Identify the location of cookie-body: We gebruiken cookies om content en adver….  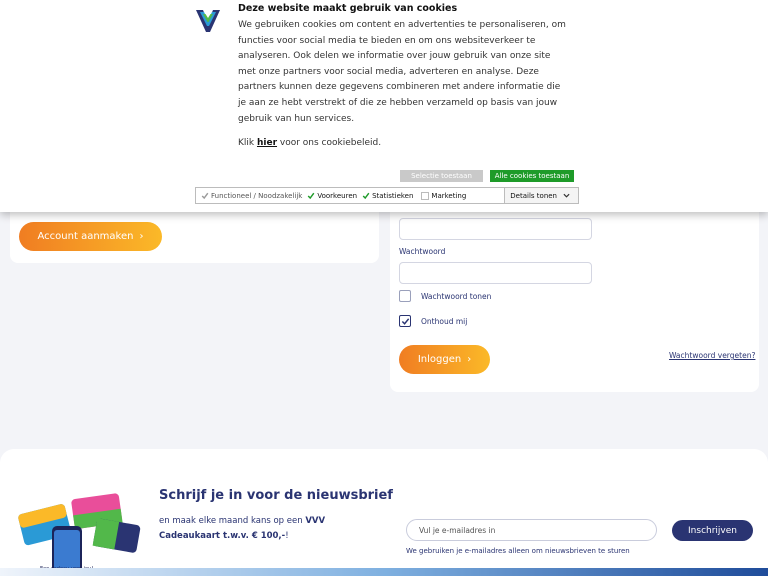
(402, 72).